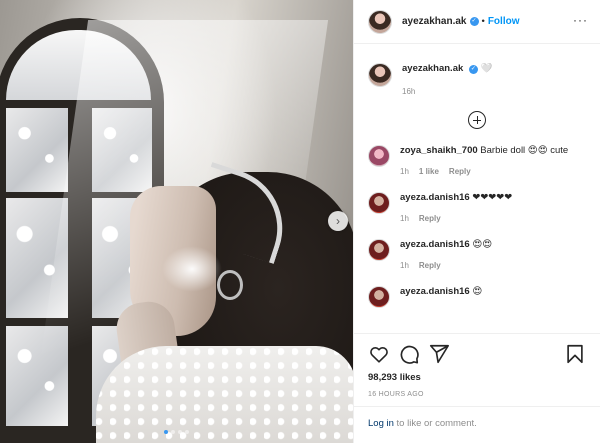 The image size is (600, 443). I want to click on comment-text: 😍😍, so click(482, 244).